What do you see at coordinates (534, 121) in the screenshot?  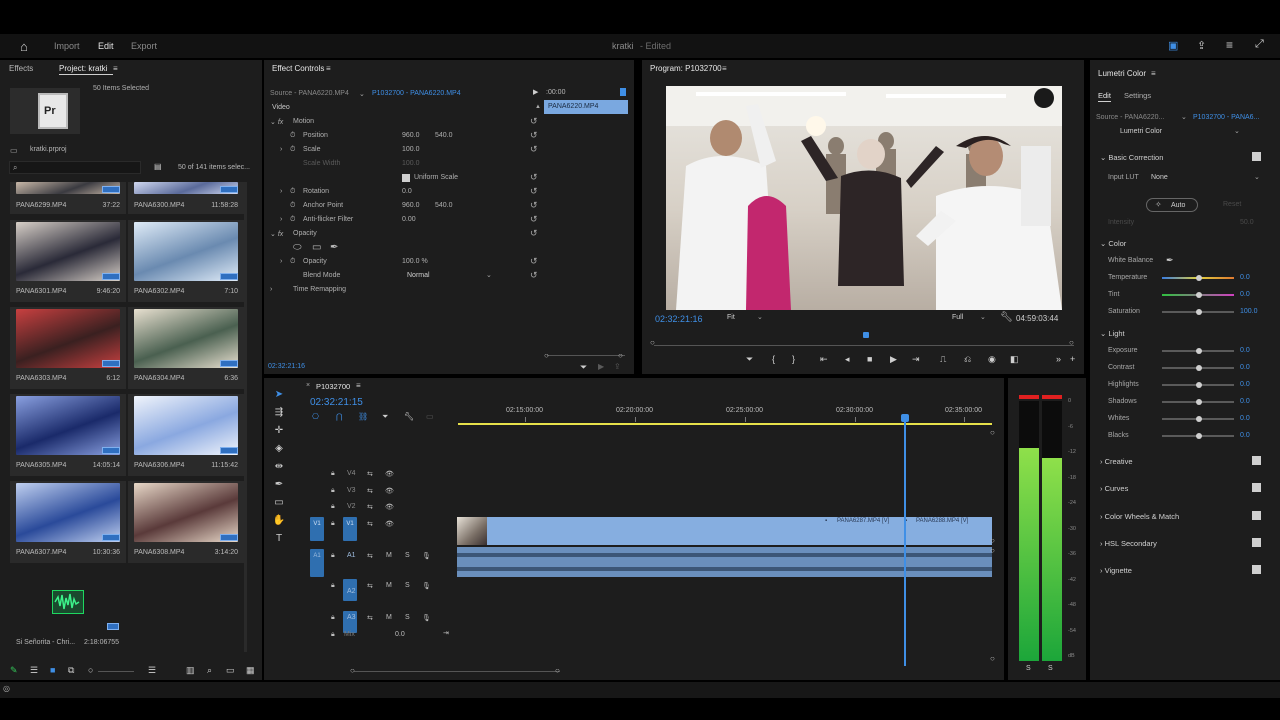 I see `reset-motion-icon: ↺` at bounding box center [534, 121].